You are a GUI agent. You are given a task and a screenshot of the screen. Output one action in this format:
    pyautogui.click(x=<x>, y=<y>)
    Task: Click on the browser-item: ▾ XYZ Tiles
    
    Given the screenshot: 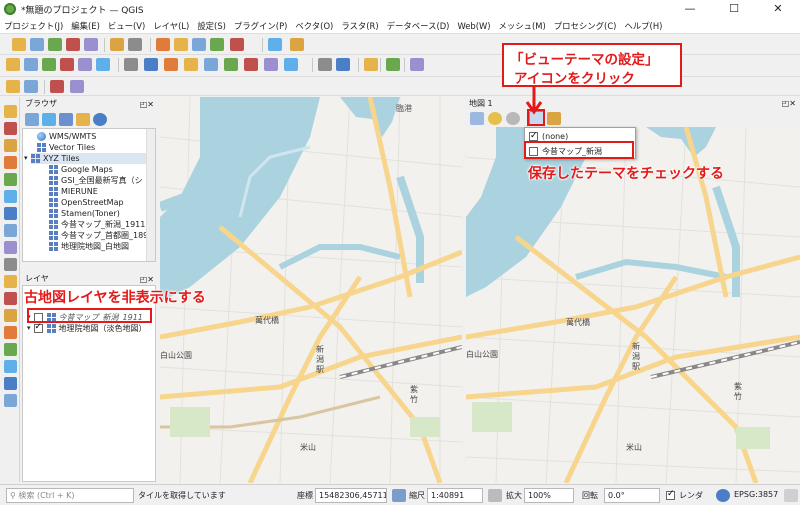 What is the action you would take?
    pyautogui.click(x=87, y=158)
    